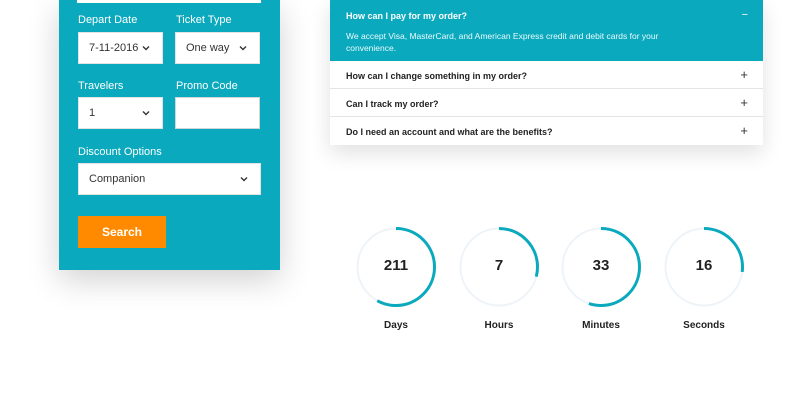 Image resolution: width=800 pixels, height=415 pixels. I want to click on countdown-value: 7, so click(499, 265).